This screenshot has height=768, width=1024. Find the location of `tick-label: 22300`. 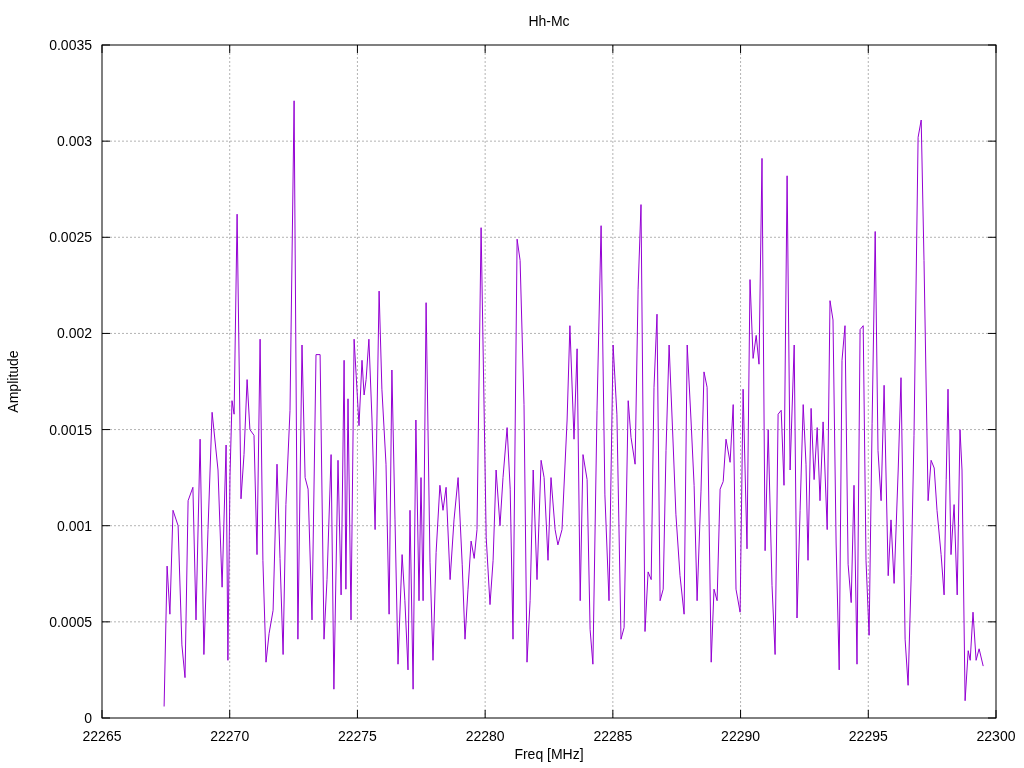

tick-label: 22300 is located at coordinates (996, 736).